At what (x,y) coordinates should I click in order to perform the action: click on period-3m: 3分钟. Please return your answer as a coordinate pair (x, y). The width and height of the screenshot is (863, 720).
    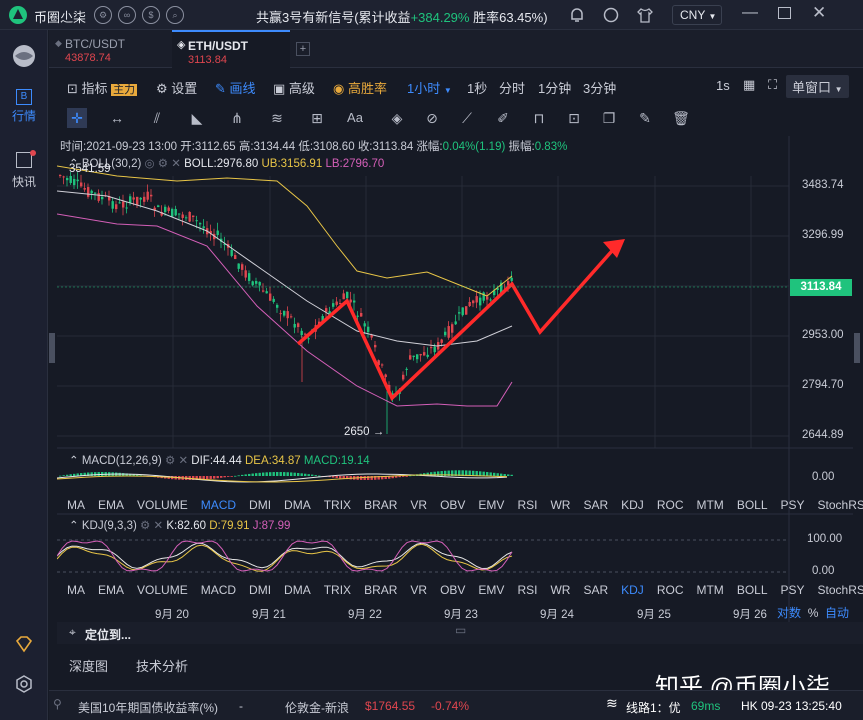
    Looking at the image, I should click on (599, 87).